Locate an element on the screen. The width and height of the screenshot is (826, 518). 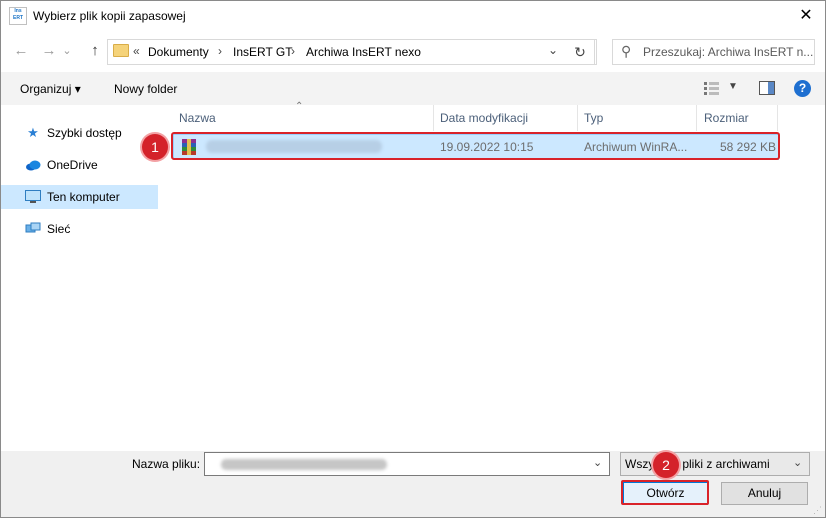
column-header-modified: Data modyfikacji is located at coordinates (484, 122).